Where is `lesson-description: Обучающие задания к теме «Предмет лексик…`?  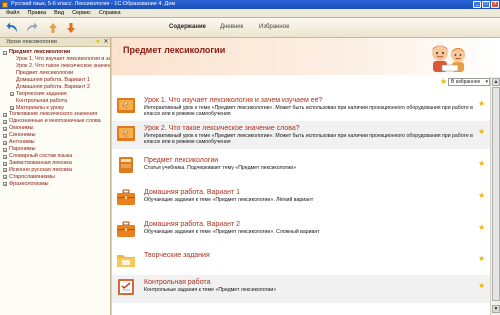
lesson-description: Обучающие задания к теме «Предмет лексик… is located at coordinates (229, 200).